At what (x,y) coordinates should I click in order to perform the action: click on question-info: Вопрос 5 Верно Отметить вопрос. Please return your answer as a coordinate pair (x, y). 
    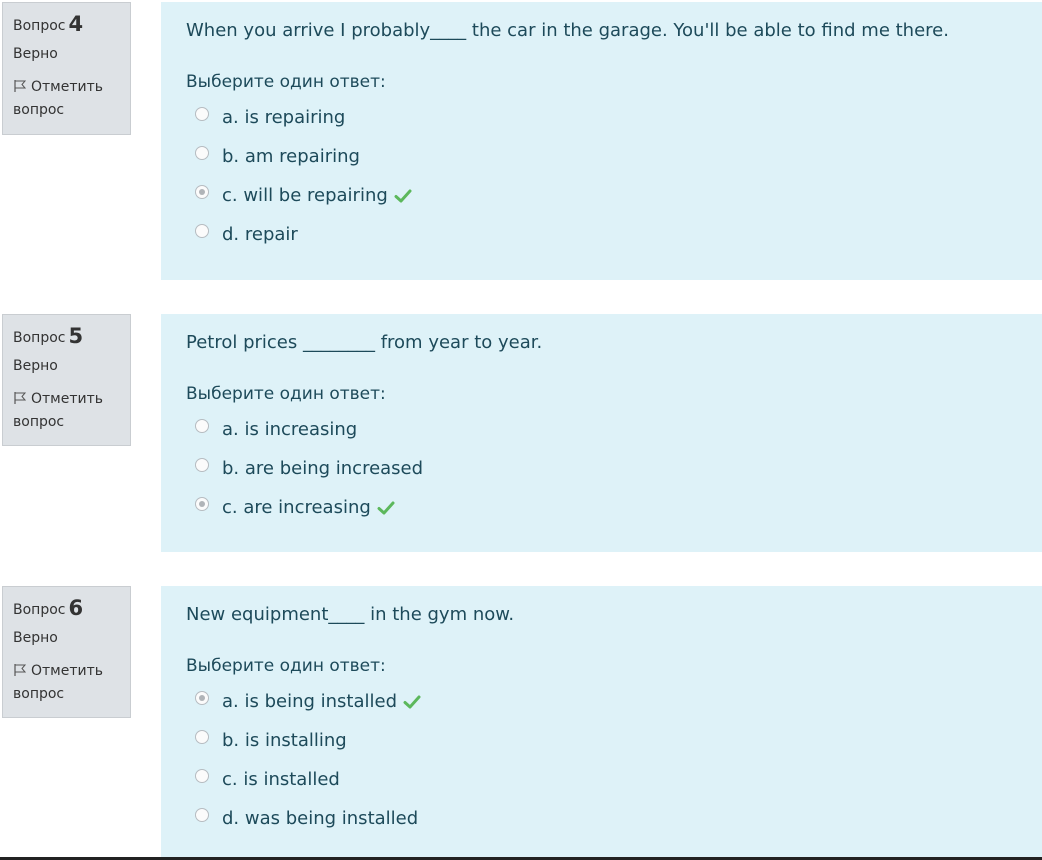
    Looking at the image, I should click on (66, 380).